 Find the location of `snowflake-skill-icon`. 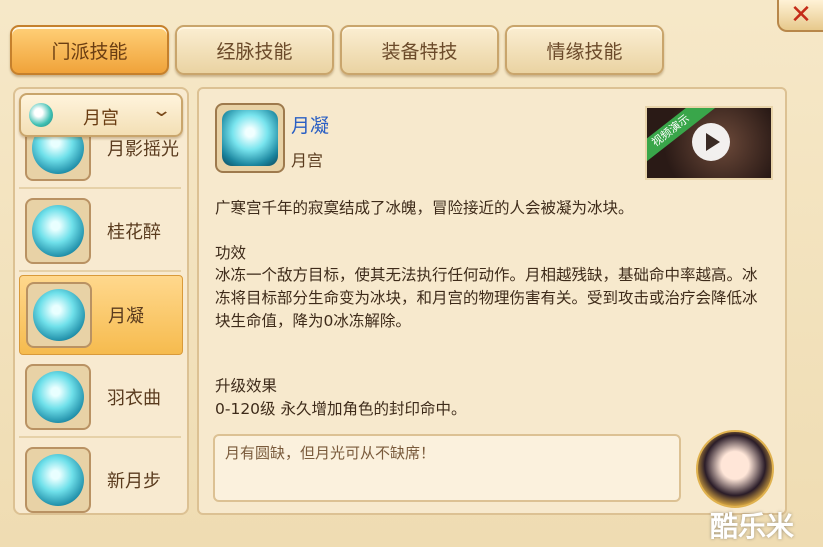

snowflake-skill-icon is located at coordinates (58, 480).